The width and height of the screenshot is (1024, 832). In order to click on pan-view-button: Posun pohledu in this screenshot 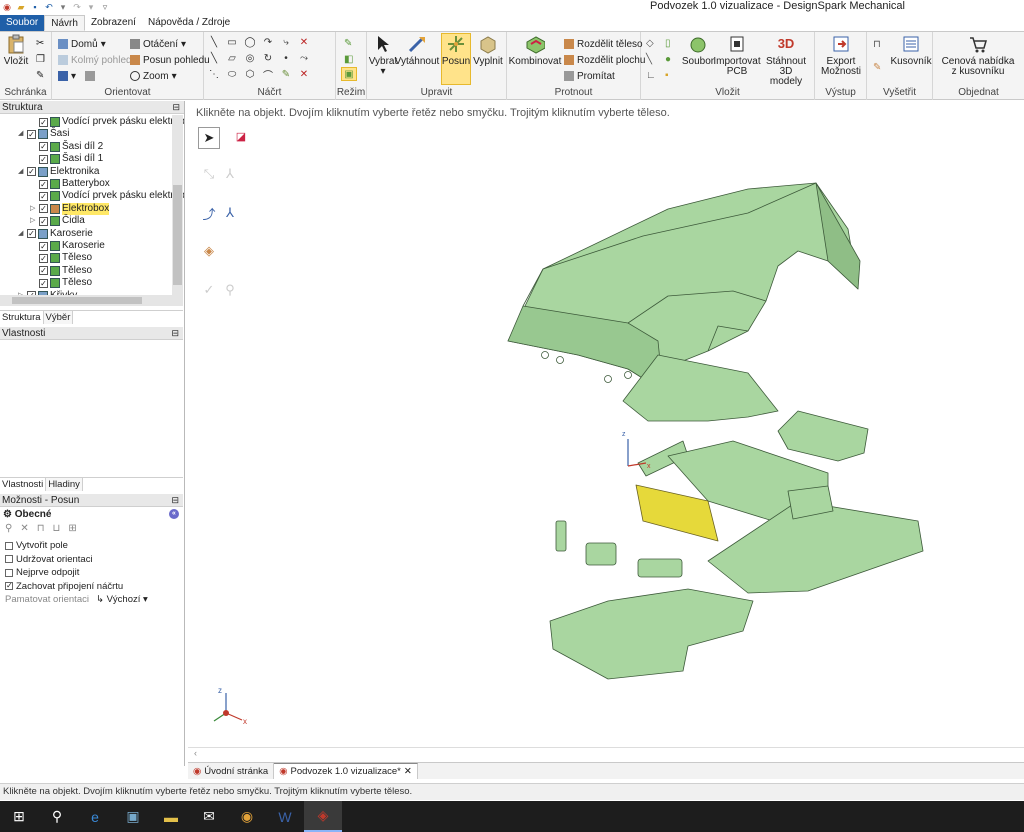, I will do `click(170, 60)`.